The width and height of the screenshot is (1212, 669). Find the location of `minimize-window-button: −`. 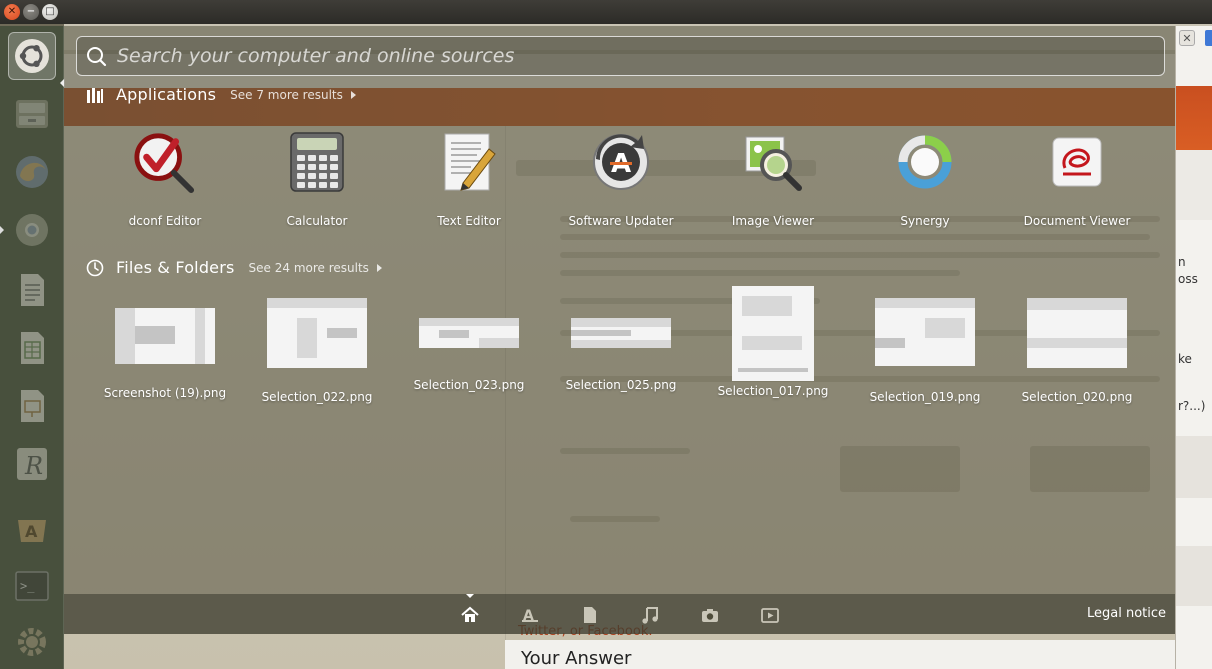

minimize-window-button: − is located at coordinates (31, 12).